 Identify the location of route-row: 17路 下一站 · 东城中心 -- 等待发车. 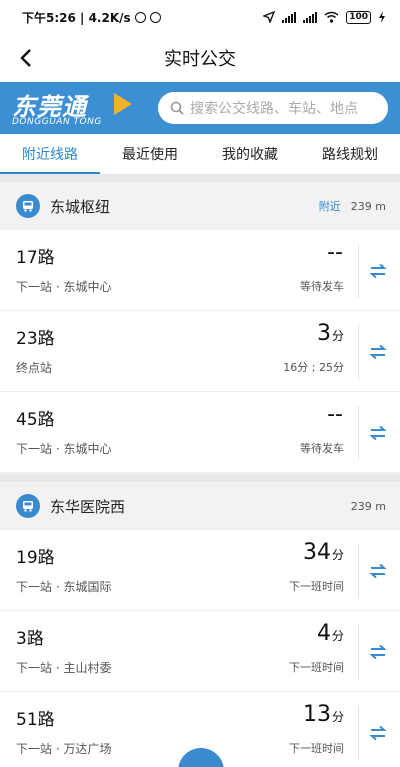
(200, 270).